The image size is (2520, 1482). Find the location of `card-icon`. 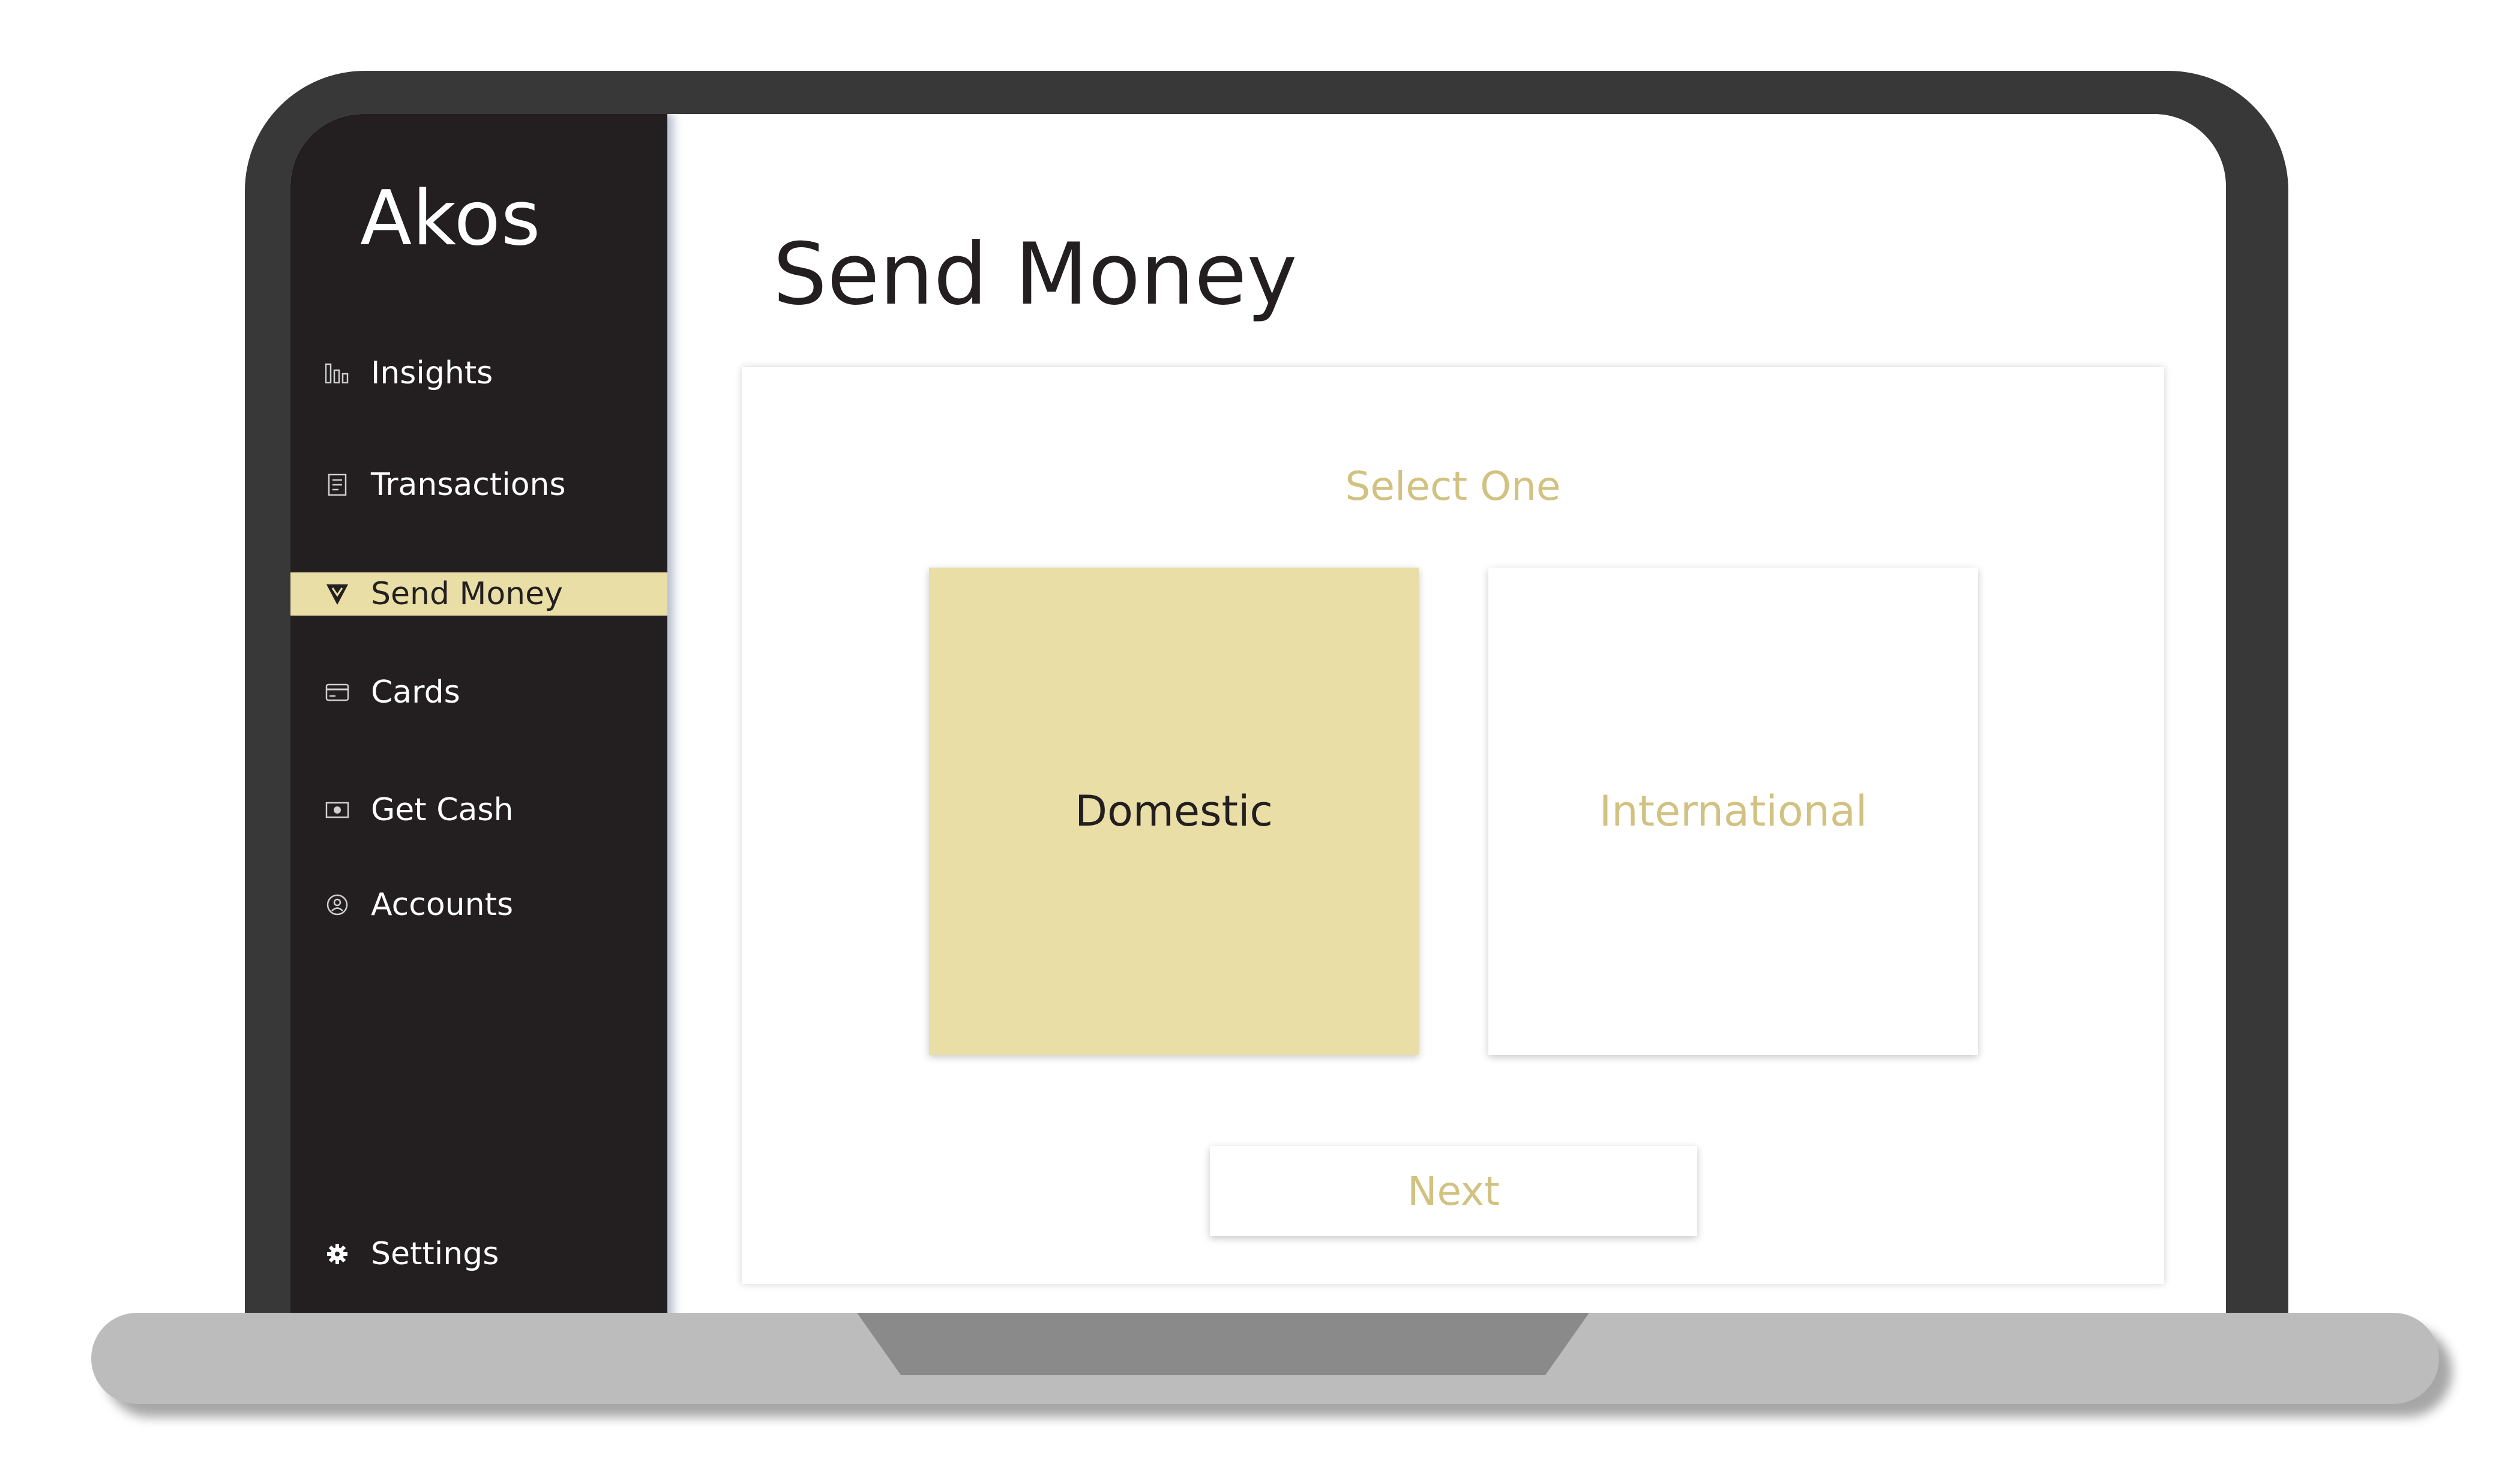

card-icon is located at coordinates (337, 692).